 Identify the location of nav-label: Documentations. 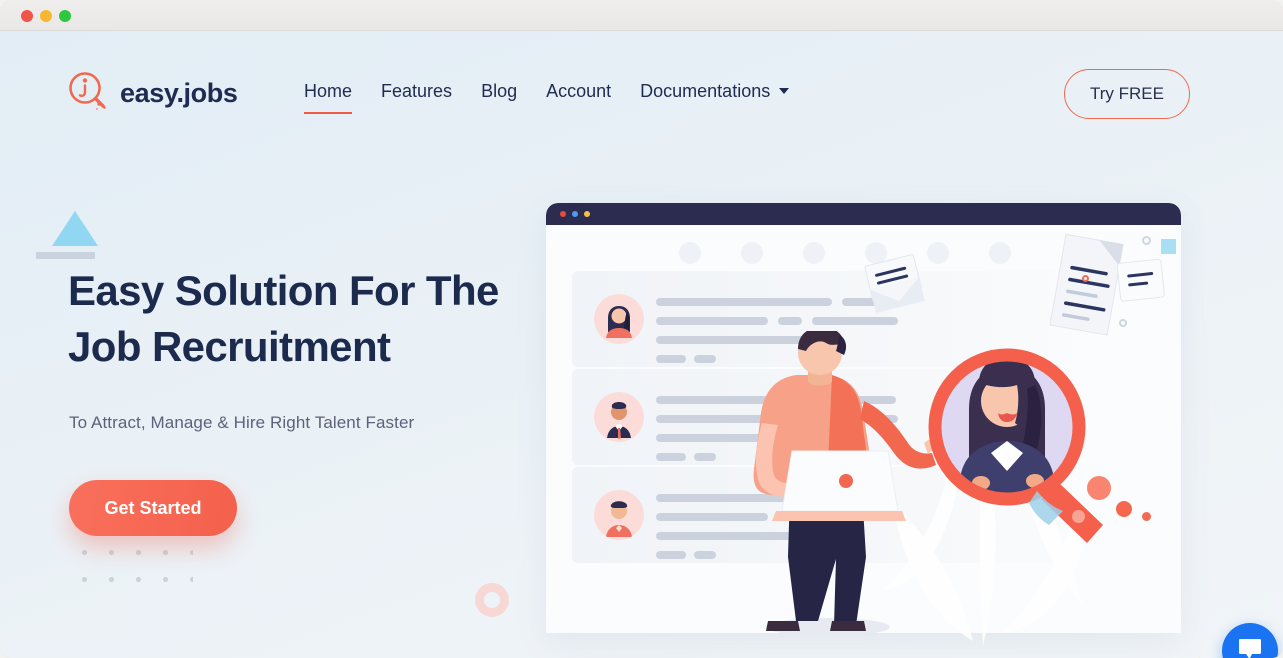
(705, 91).